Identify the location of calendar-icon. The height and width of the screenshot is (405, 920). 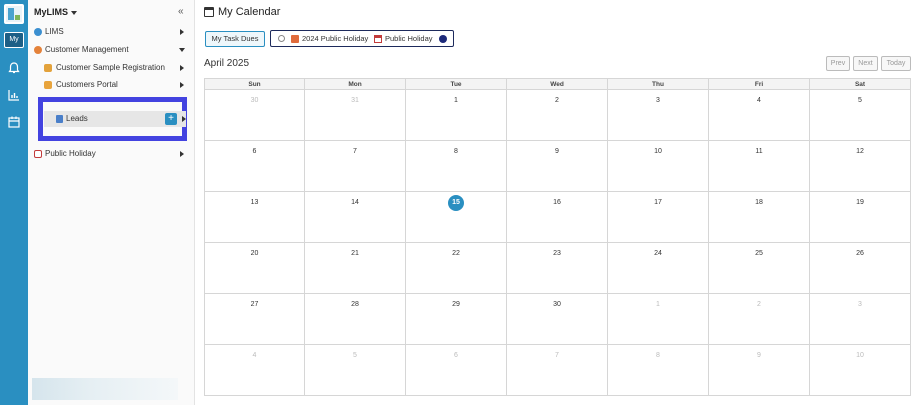
(378, 39).